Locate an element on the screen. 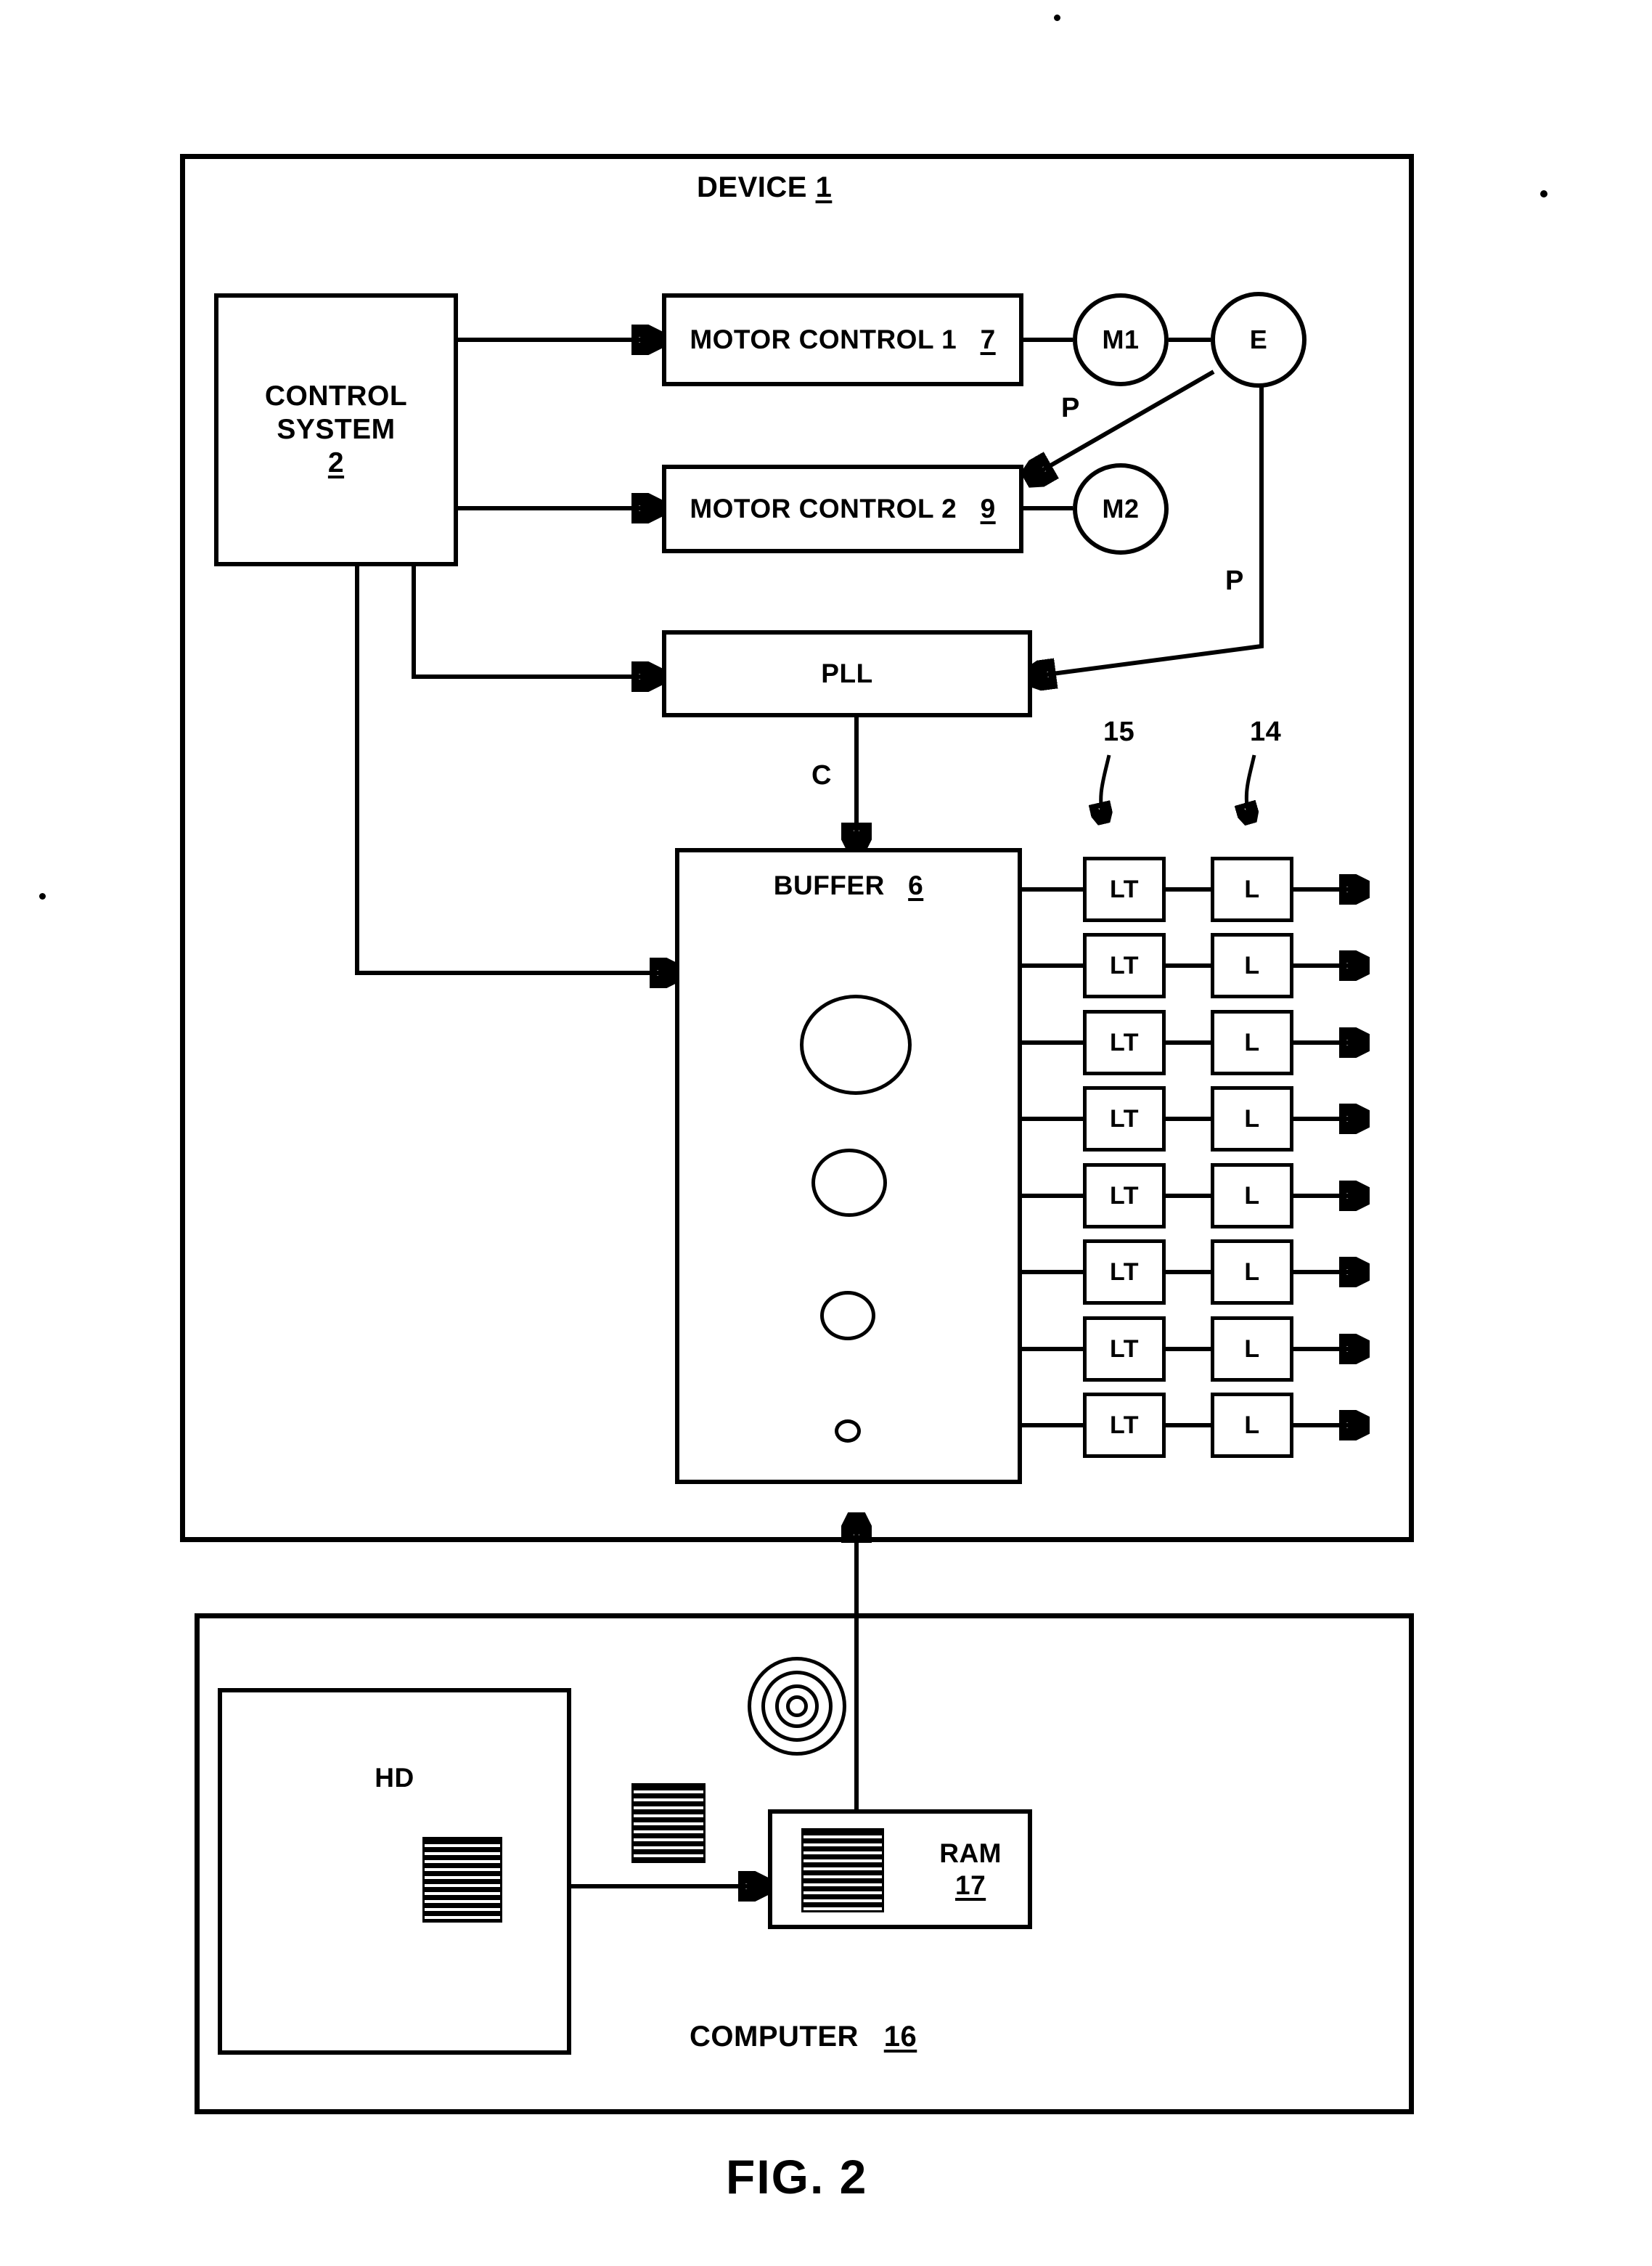  buffer-circle-large is located at coordinates (856, 1045).